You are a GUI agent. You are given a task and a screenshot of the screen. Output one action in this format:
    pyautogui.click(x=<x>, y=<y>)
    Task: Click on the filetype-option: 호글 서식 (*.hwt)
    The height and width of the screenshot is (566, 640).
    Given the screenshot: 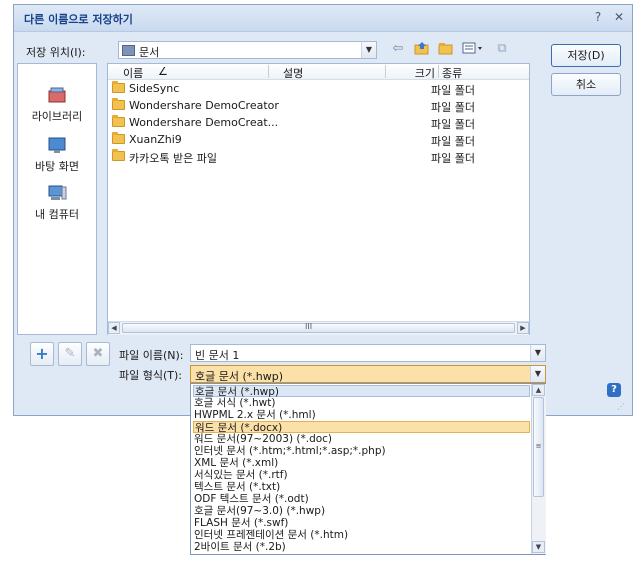 What is the action you would take?
    pyautogui.click(x=361, y=403)
    